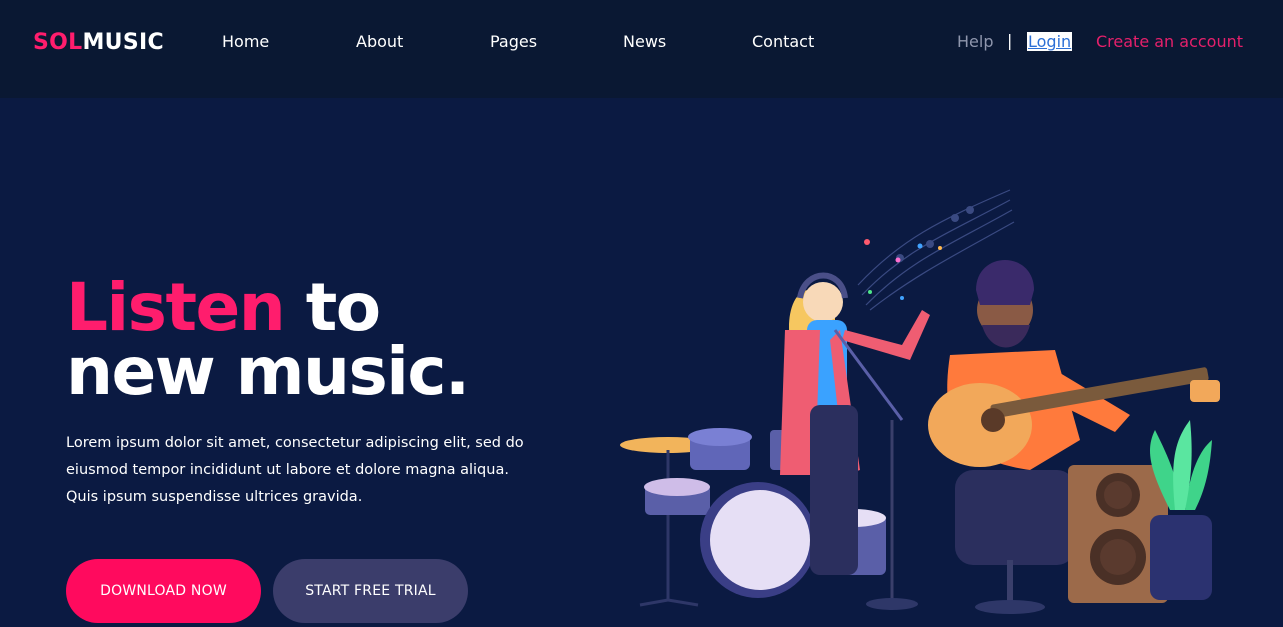 This screenshot has width=1283, height=627. I want to click on create-account-link: Create an account, so click(1169, 41).